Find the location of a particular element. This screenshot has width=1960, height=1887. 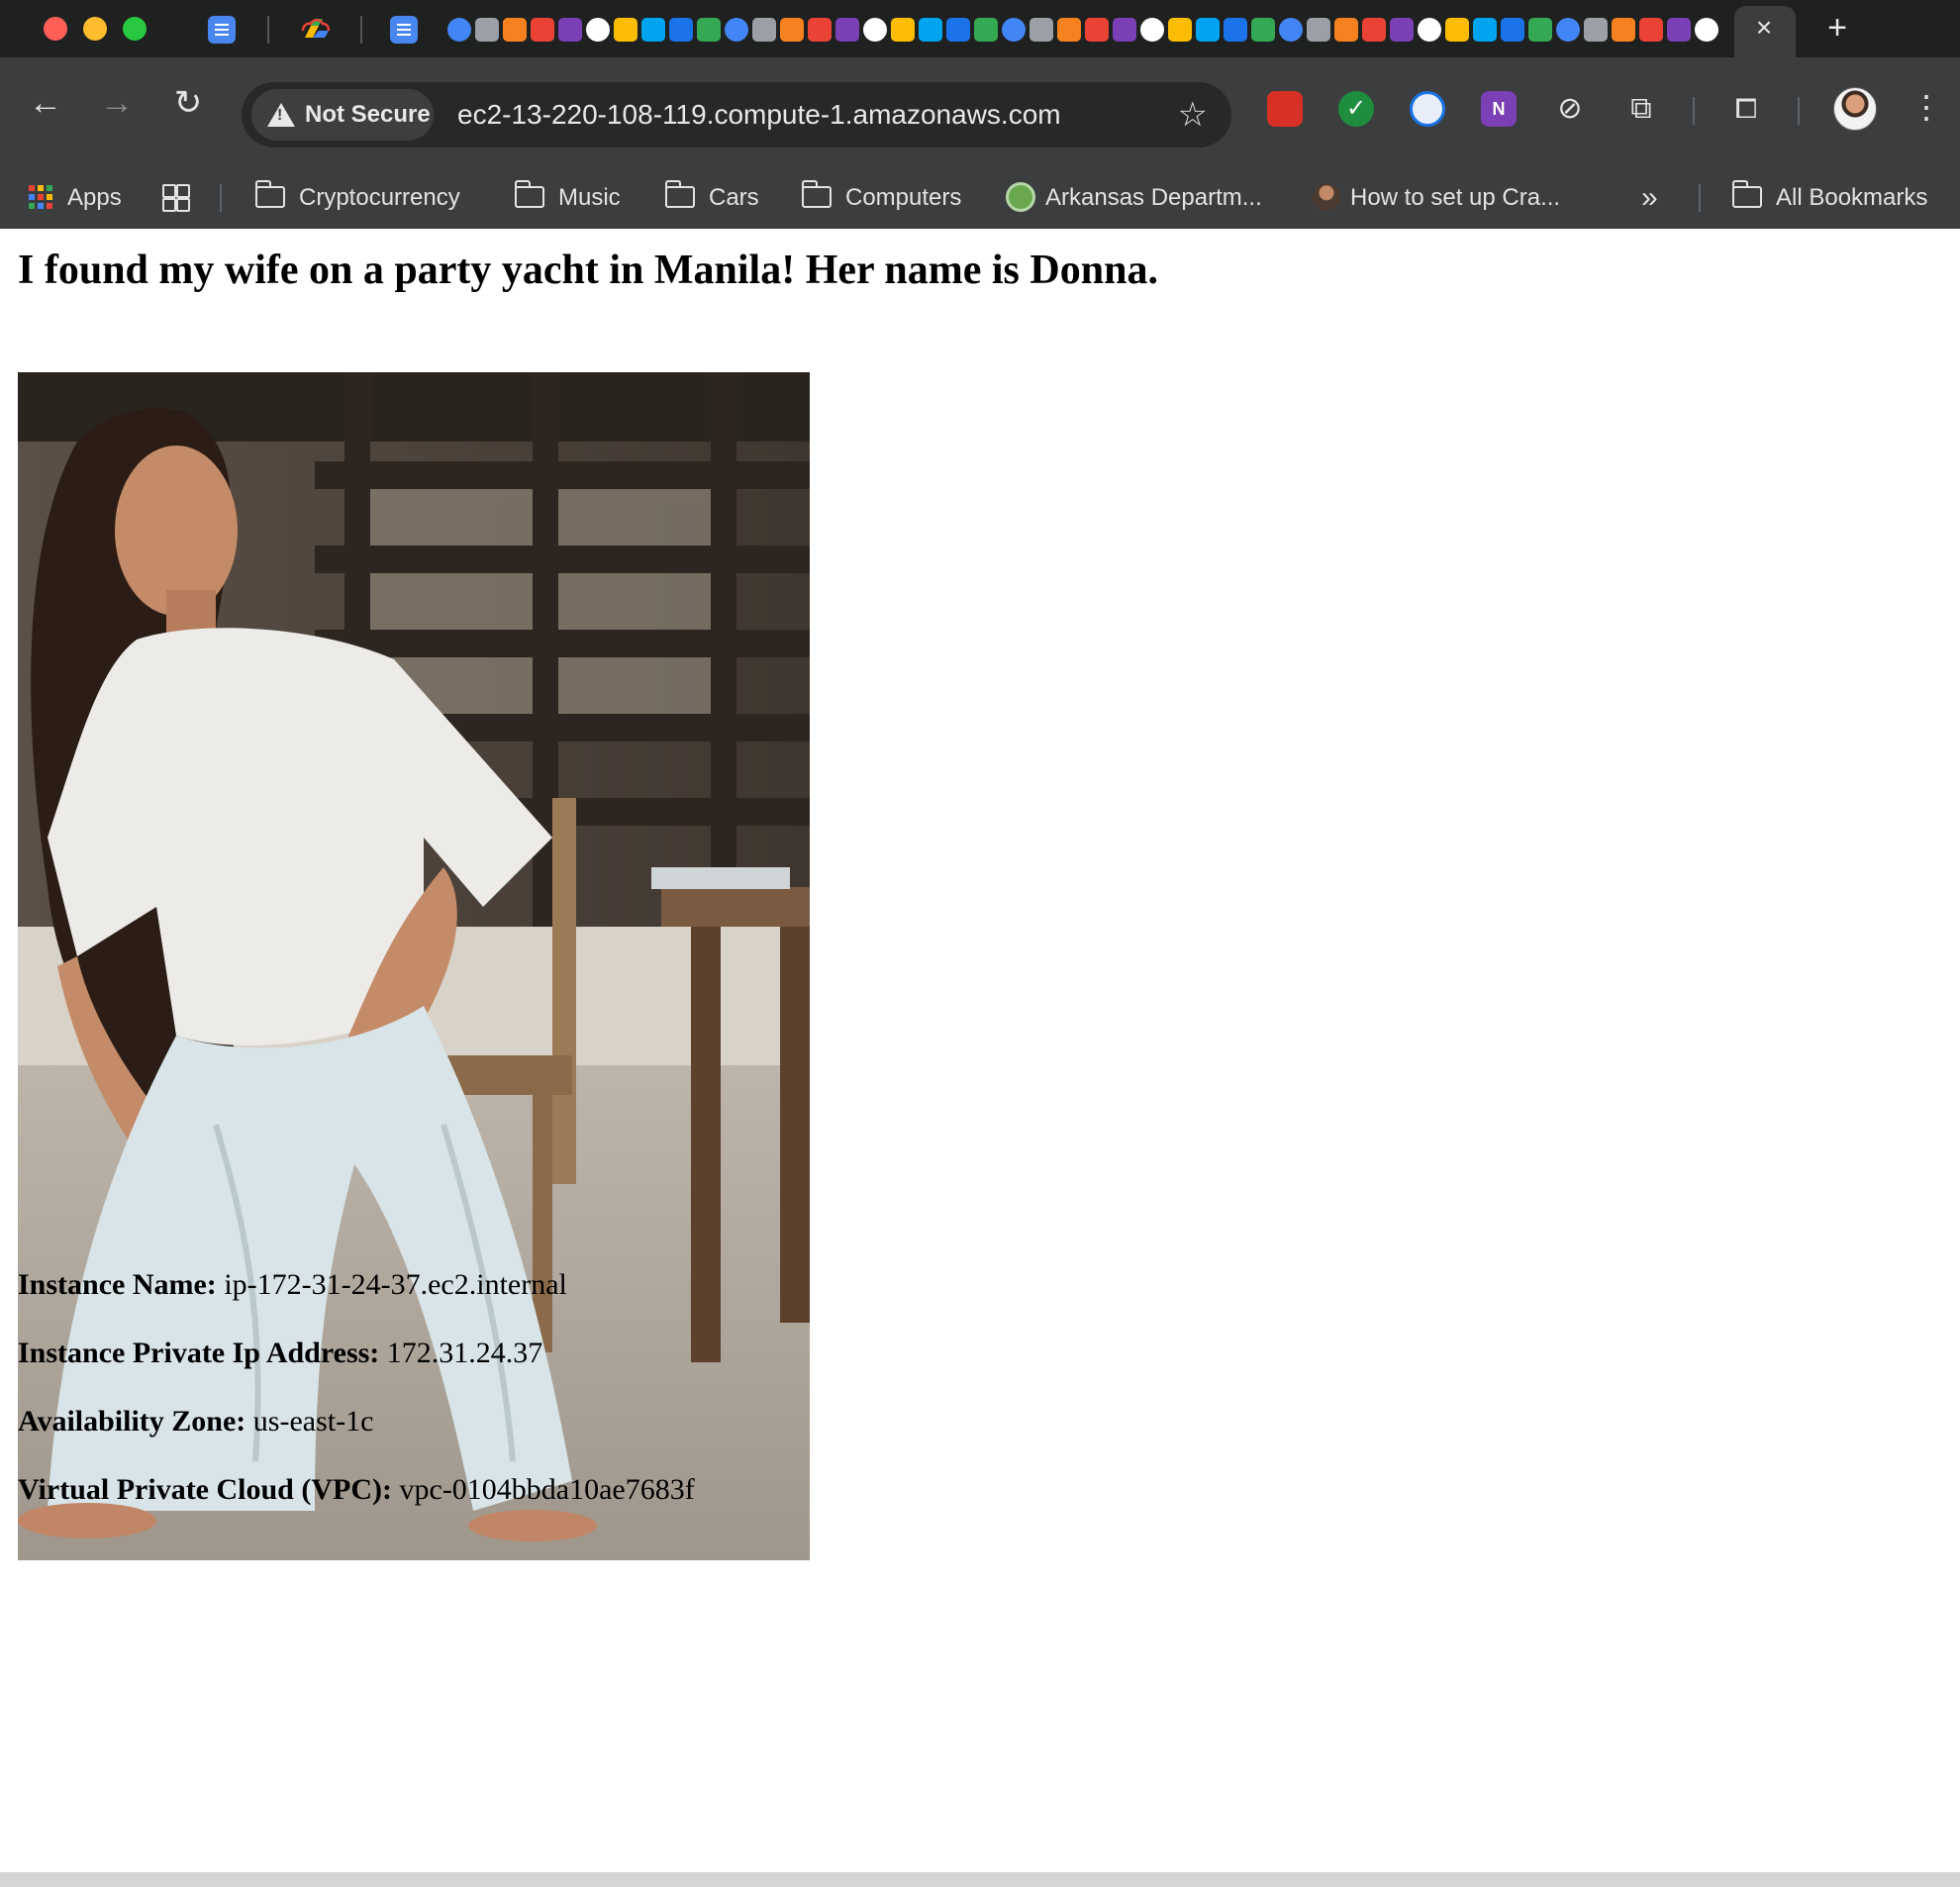

reload-button: ↻ is located at coordinates (188, 103).